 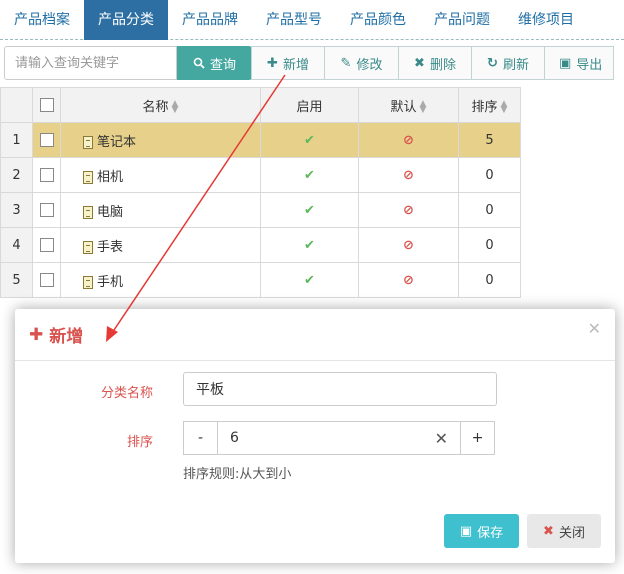 I want to click on sort-hint: 排序规则:从大到小, so click(x=237, y=474).